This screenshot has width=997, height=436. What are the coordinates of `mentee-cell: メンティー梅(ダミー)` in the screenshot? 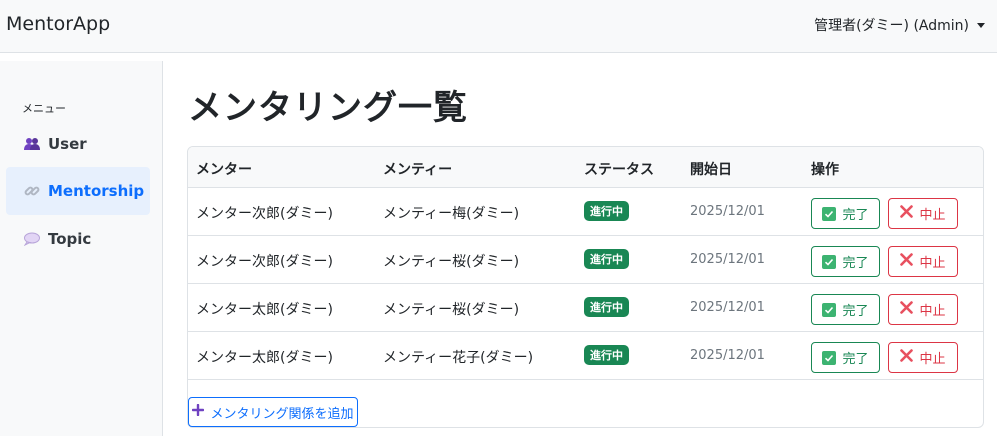 It's located at (451, 214).